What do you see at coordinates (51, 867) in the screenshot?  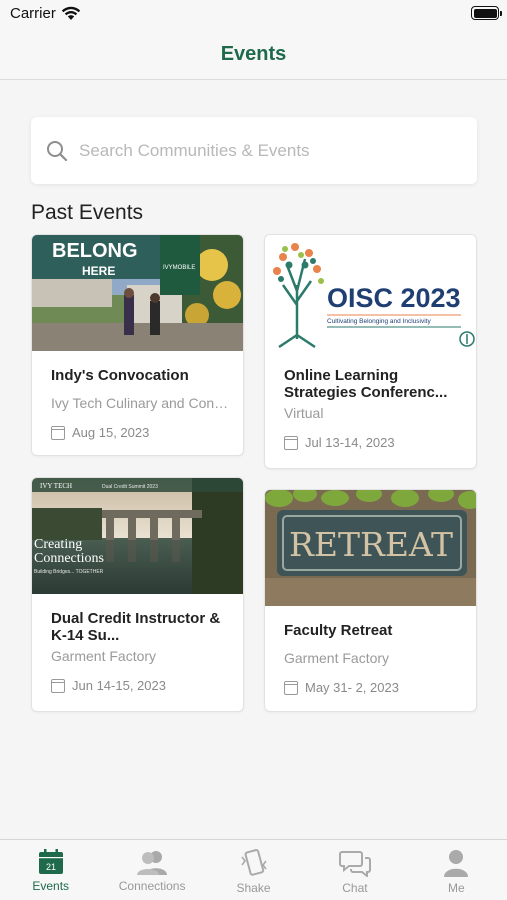 I see `calendar-badge: 21` at bounding box center [51, 867].